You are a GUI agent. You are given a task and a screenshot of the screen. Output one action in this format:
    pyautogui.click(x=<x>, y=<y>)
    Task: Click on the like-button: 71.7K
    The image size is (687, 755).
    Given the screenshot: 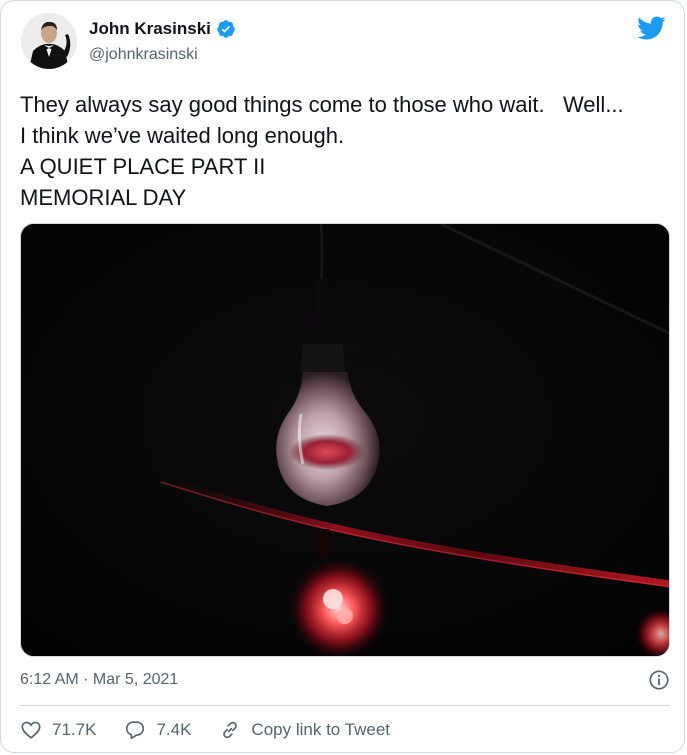 What is the action you would take?
    pyautogui.click(x=58, y=730)
    